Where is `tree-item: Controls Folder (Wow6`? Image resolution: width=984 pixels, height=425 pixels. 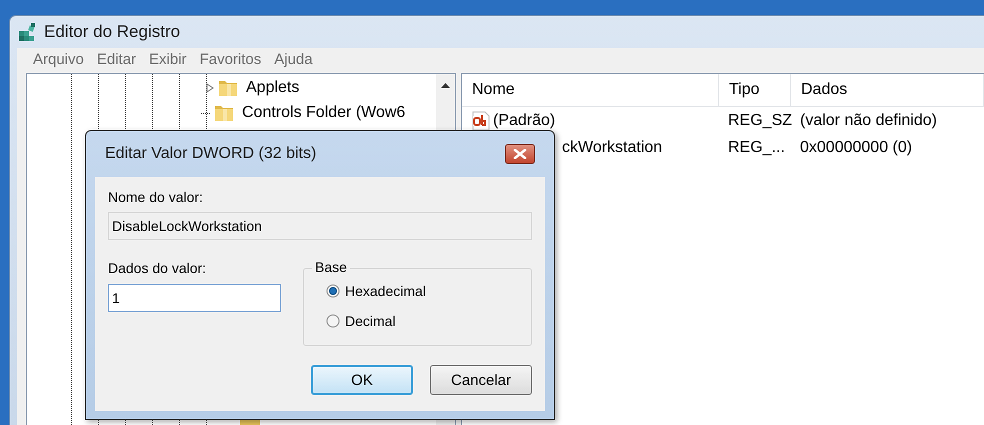
tree-item: Controls Folder (Wow6 is located at coordinates (324, 113).